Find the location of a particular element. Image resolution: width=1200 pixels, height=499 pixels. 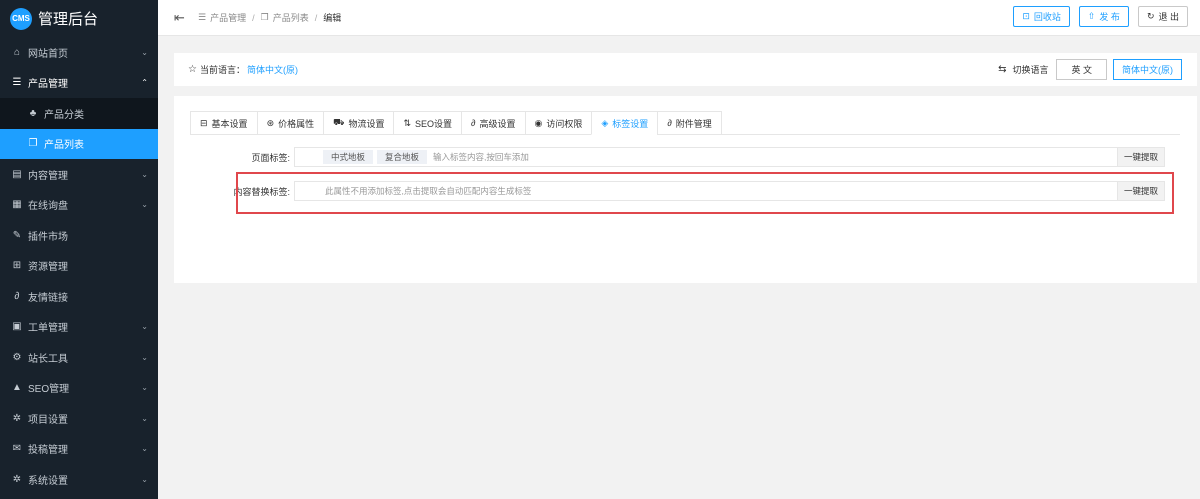

content-replace-tags-row: 内容替换标签: 此属性不用添加标签,点击提取会自动匹配内容生成标签 一键提取 is located at coordinates (677, 191).